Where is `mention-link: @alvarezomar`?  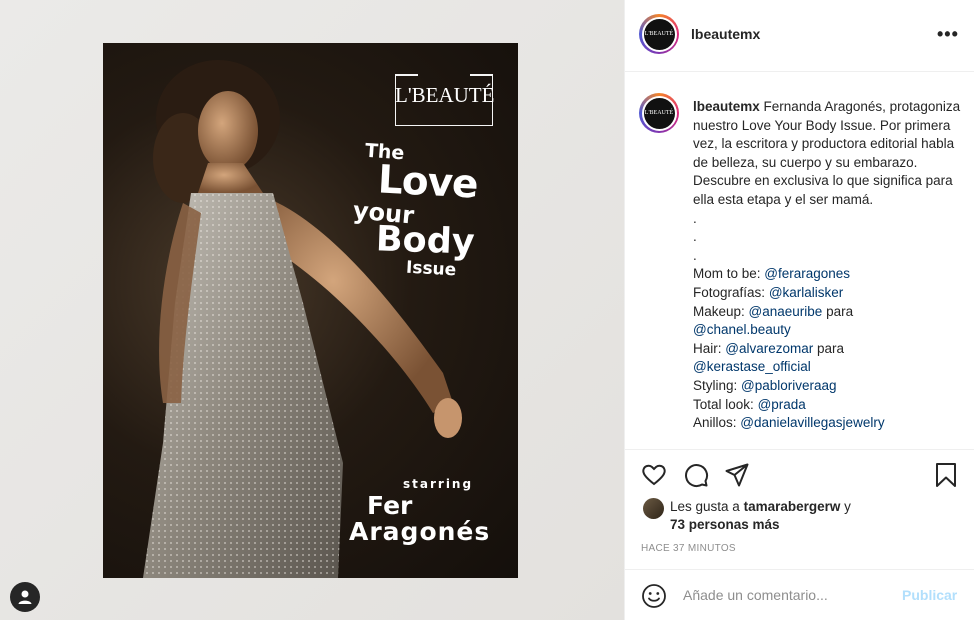 mention-link: @alvarezomar is located at coordinates (769, 348).